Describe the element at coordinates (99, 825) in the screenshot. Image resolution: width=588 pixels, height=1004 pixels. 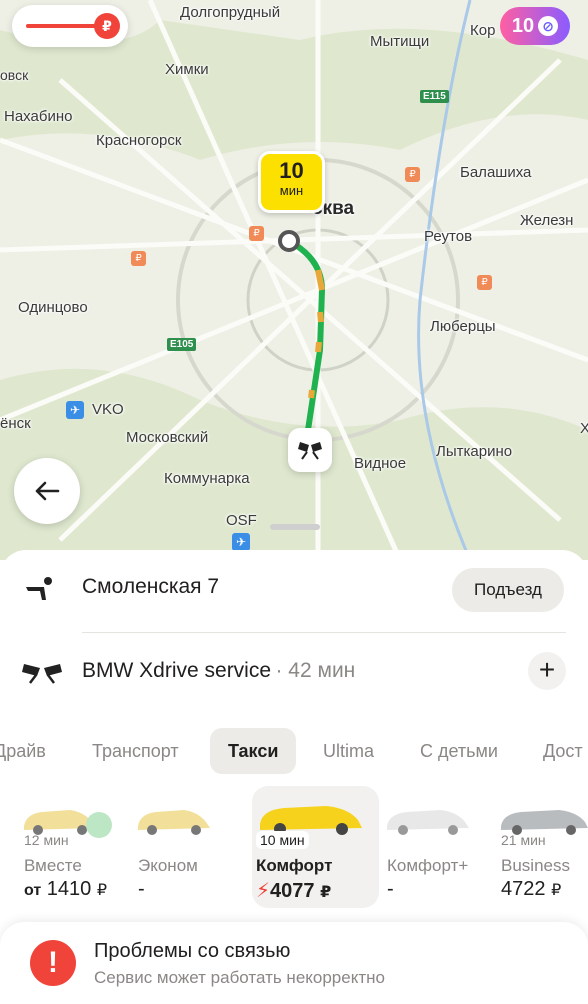
I see `shared-ride-icon` at that location.